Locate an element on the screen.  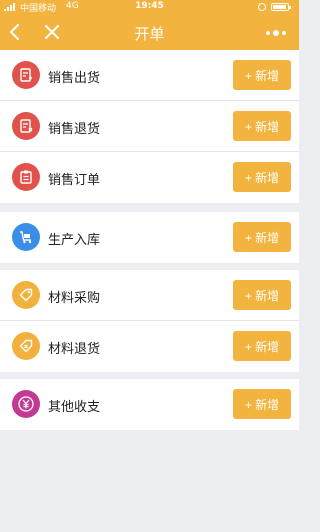
item-label: 销售出货 is located at coordinates (74, 78).